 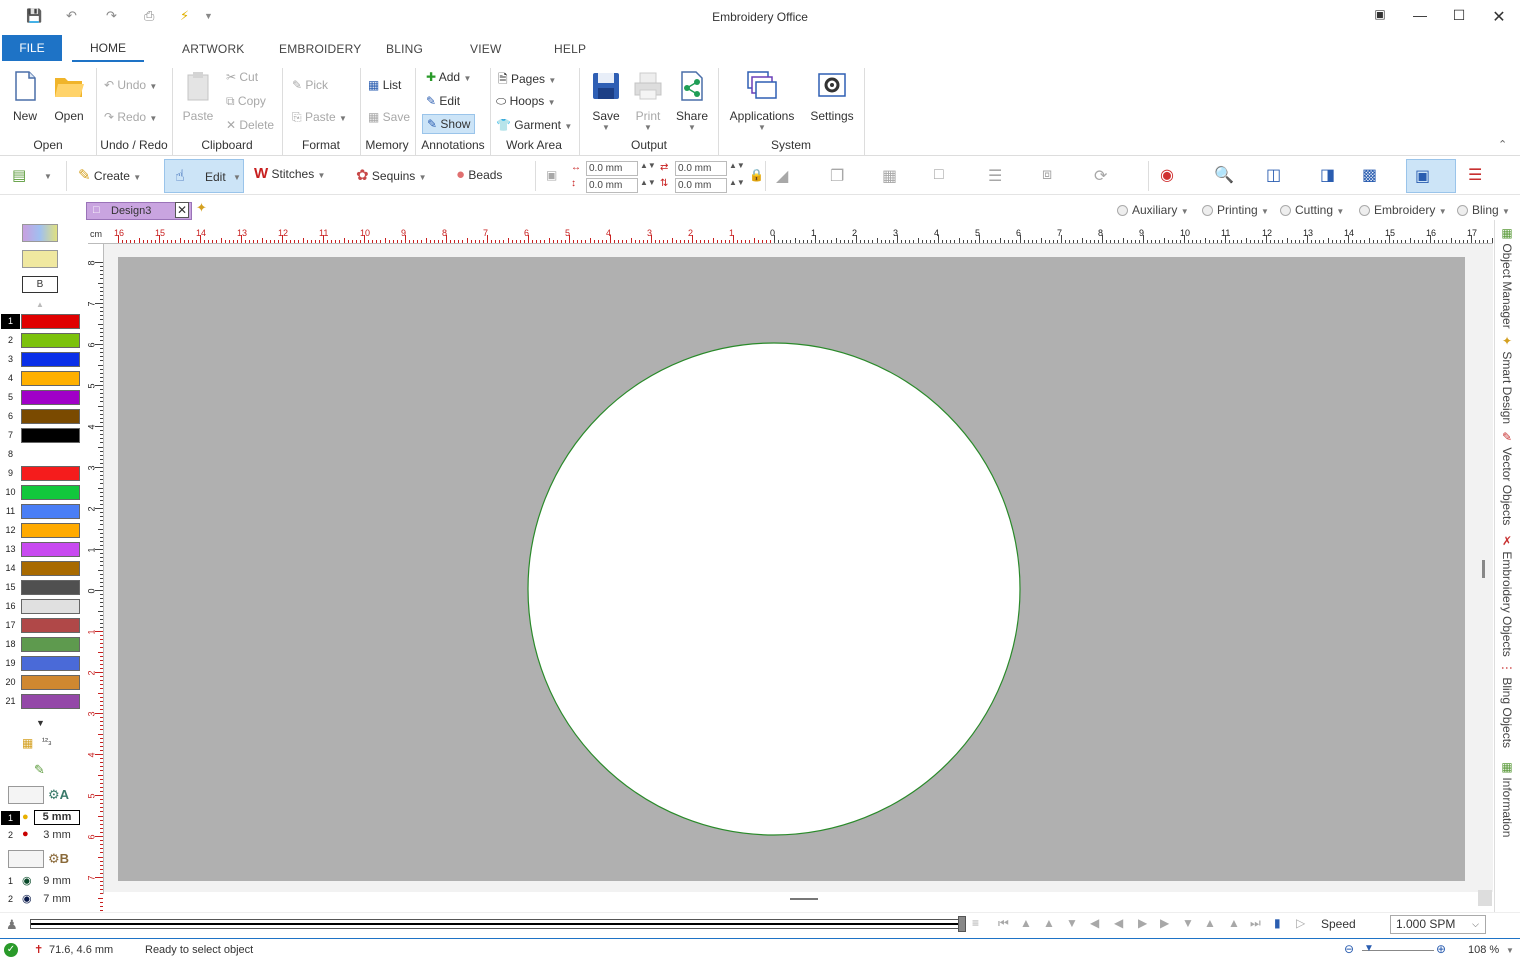 I want to click on view-mode-dropdown-icon: ▼, so click(x=48, y=176).